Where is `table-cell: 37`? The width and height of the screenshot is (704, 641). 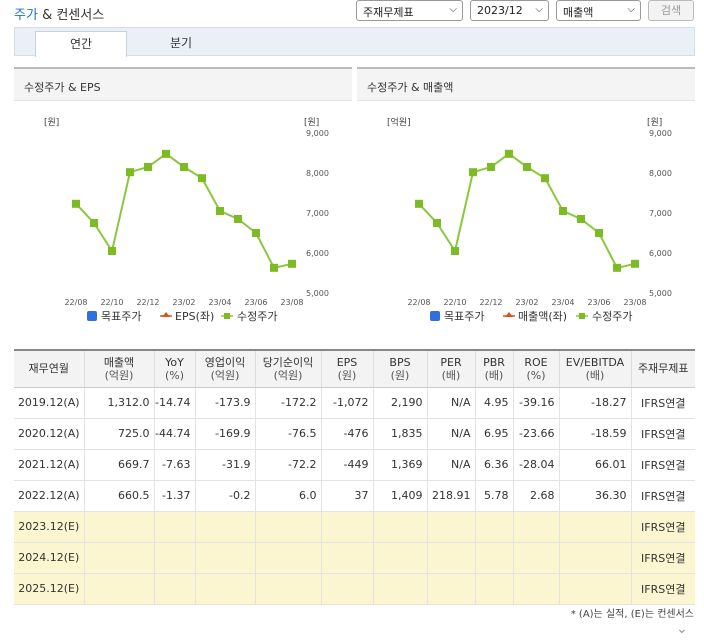 table-cell: 37 is located at coordinates (346, 496).